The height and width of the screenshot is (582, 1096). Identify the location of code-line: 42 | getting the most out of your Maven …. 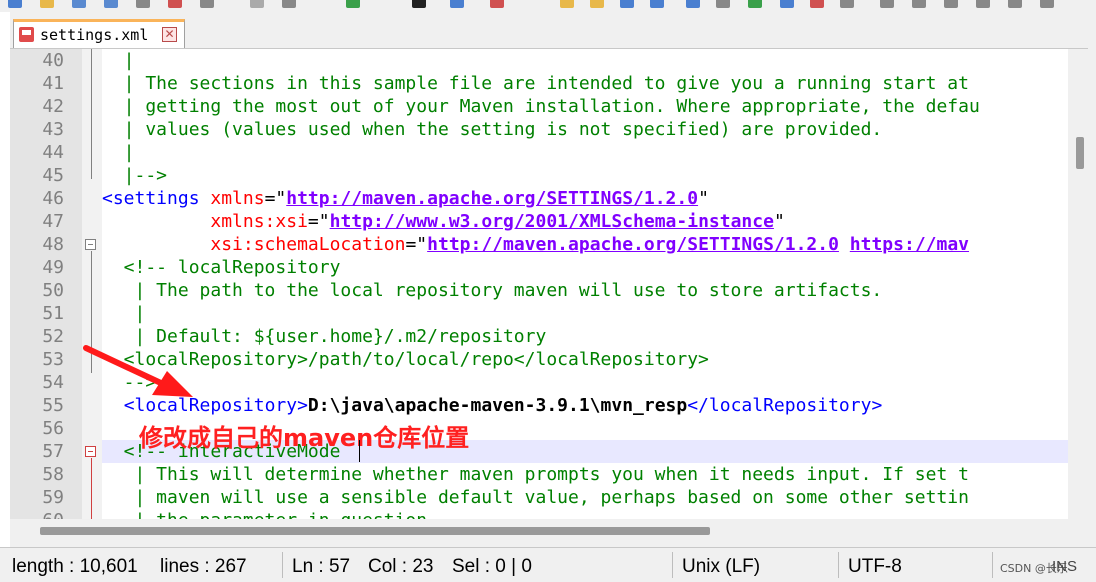
(565, 106).